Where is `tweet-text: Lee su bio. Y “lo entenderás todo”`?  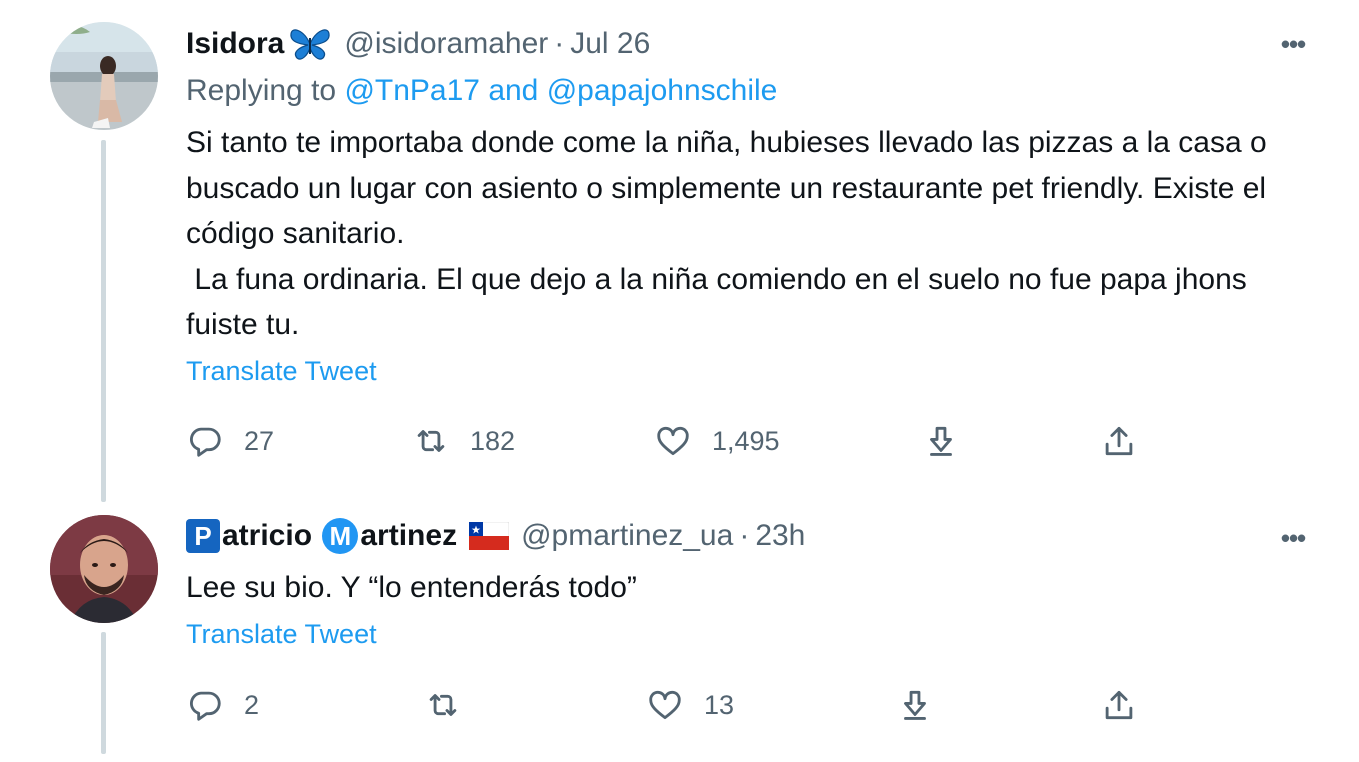 tweet-text: Lee su bio. Y “lo entenderás todo” is located at coordinates (411, 587).